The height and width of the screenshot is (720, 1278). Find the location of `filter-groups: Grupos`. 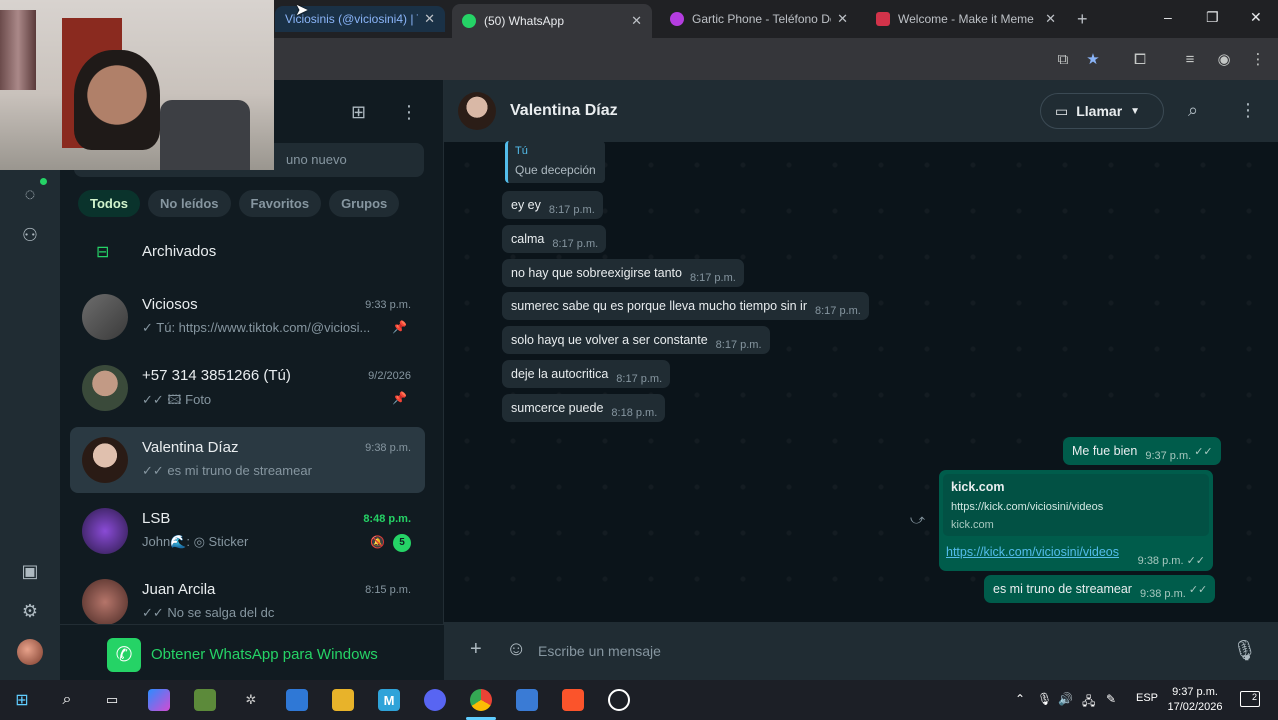

filter-groups: Grupos is located at coordinates (364, 203).